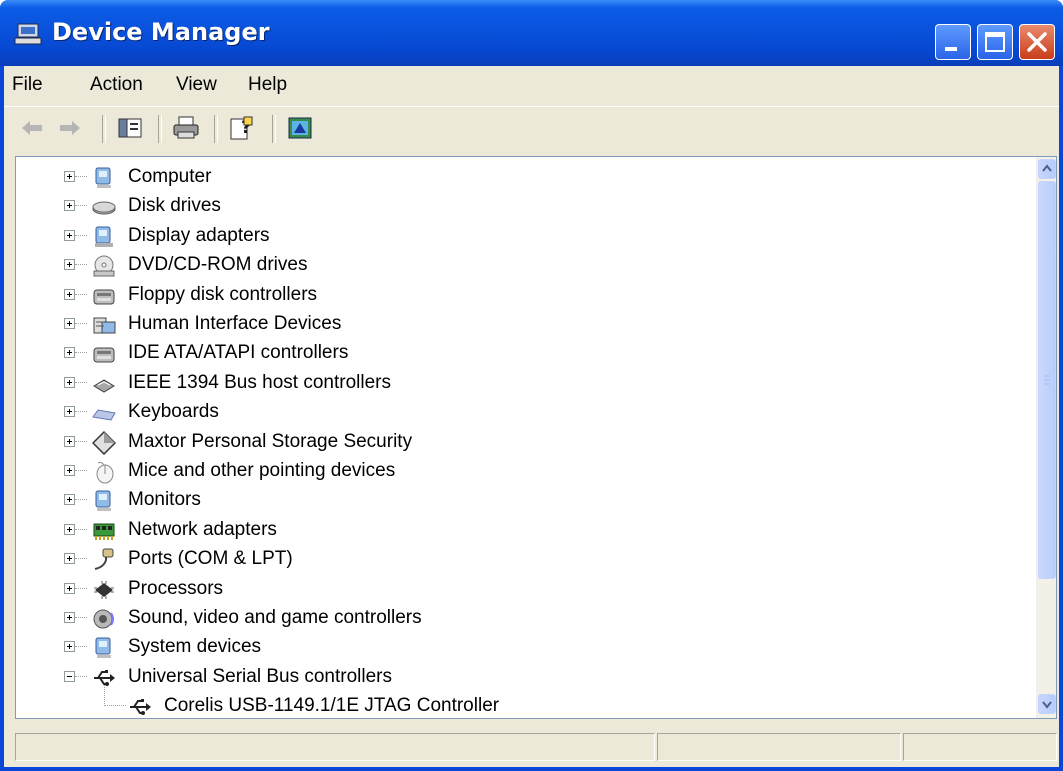 This screenshot has width=1063, height=771. I want to click on display-adapter-icon, so click(104, 236).